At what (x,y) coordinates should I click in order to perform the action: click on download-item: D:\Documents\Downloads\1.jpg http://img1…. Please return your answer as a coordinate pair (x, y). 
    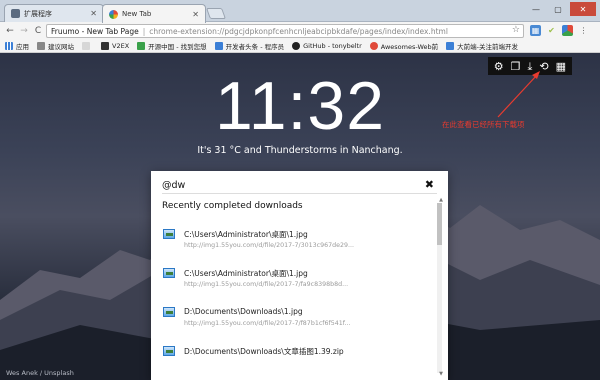
    Looking at the image, I should click on (297, 318).